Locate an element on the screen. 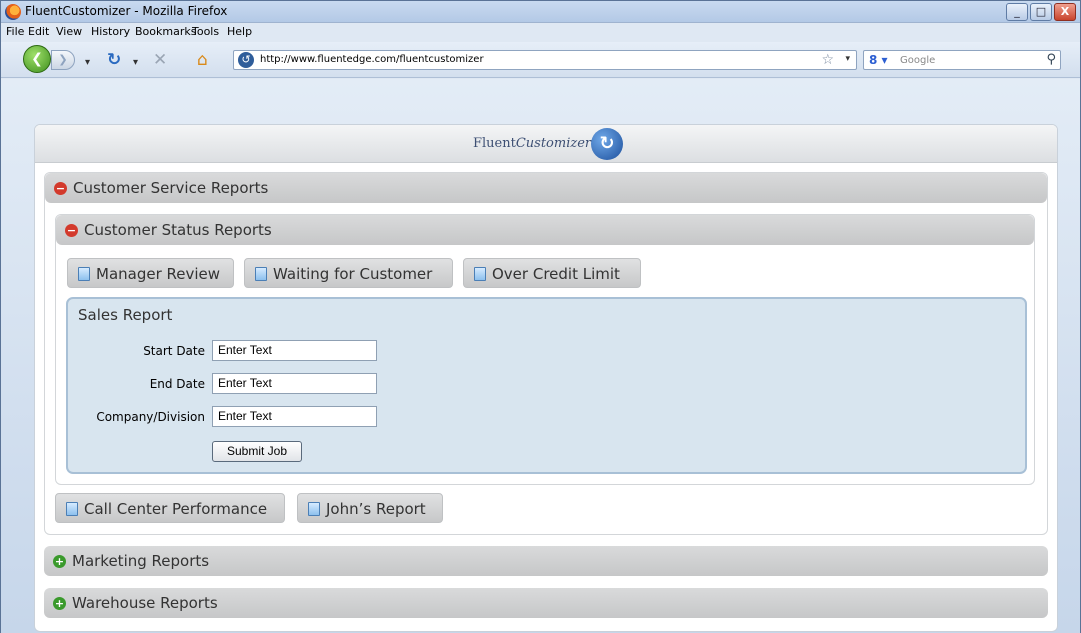  company-division-input: Enter Text is located at coordinates (294, 416).